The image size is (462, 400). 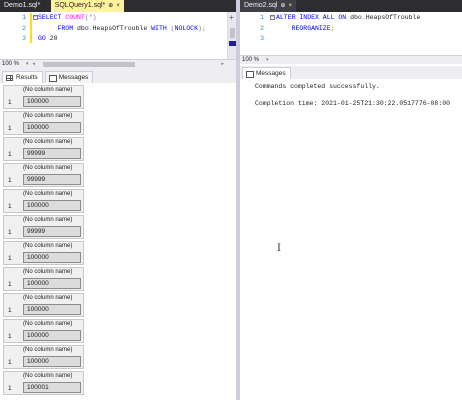 I want to click on result-cell: 100001, so click(x=52, y=387).